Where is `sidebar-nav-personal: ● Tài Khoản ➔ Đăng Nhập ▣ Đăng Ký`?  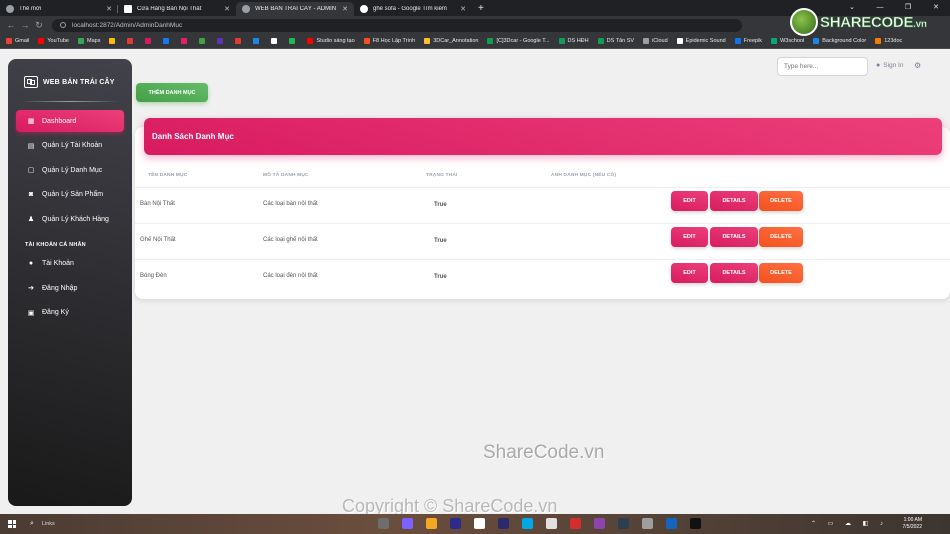 sidebar-nav-personal: ● Tài Khoản ➔ Đăng Nhập ▣ Đăng Ký is located at coordinates (70, 288).